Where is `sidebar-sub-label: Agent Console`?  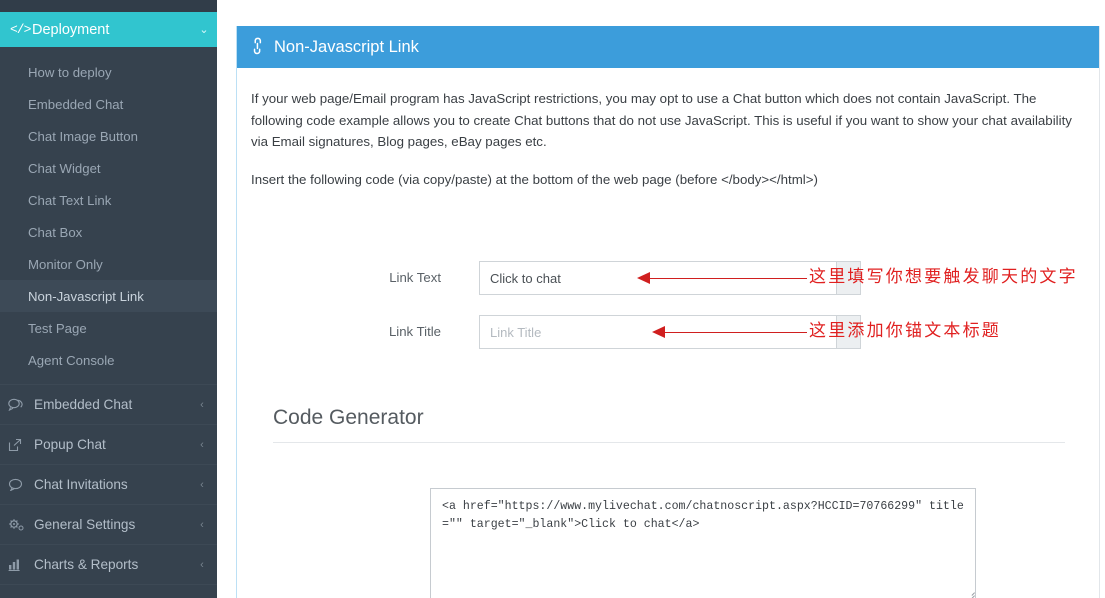
sidebar-sub-label: Agent Console is located at coordinates (71, 360).